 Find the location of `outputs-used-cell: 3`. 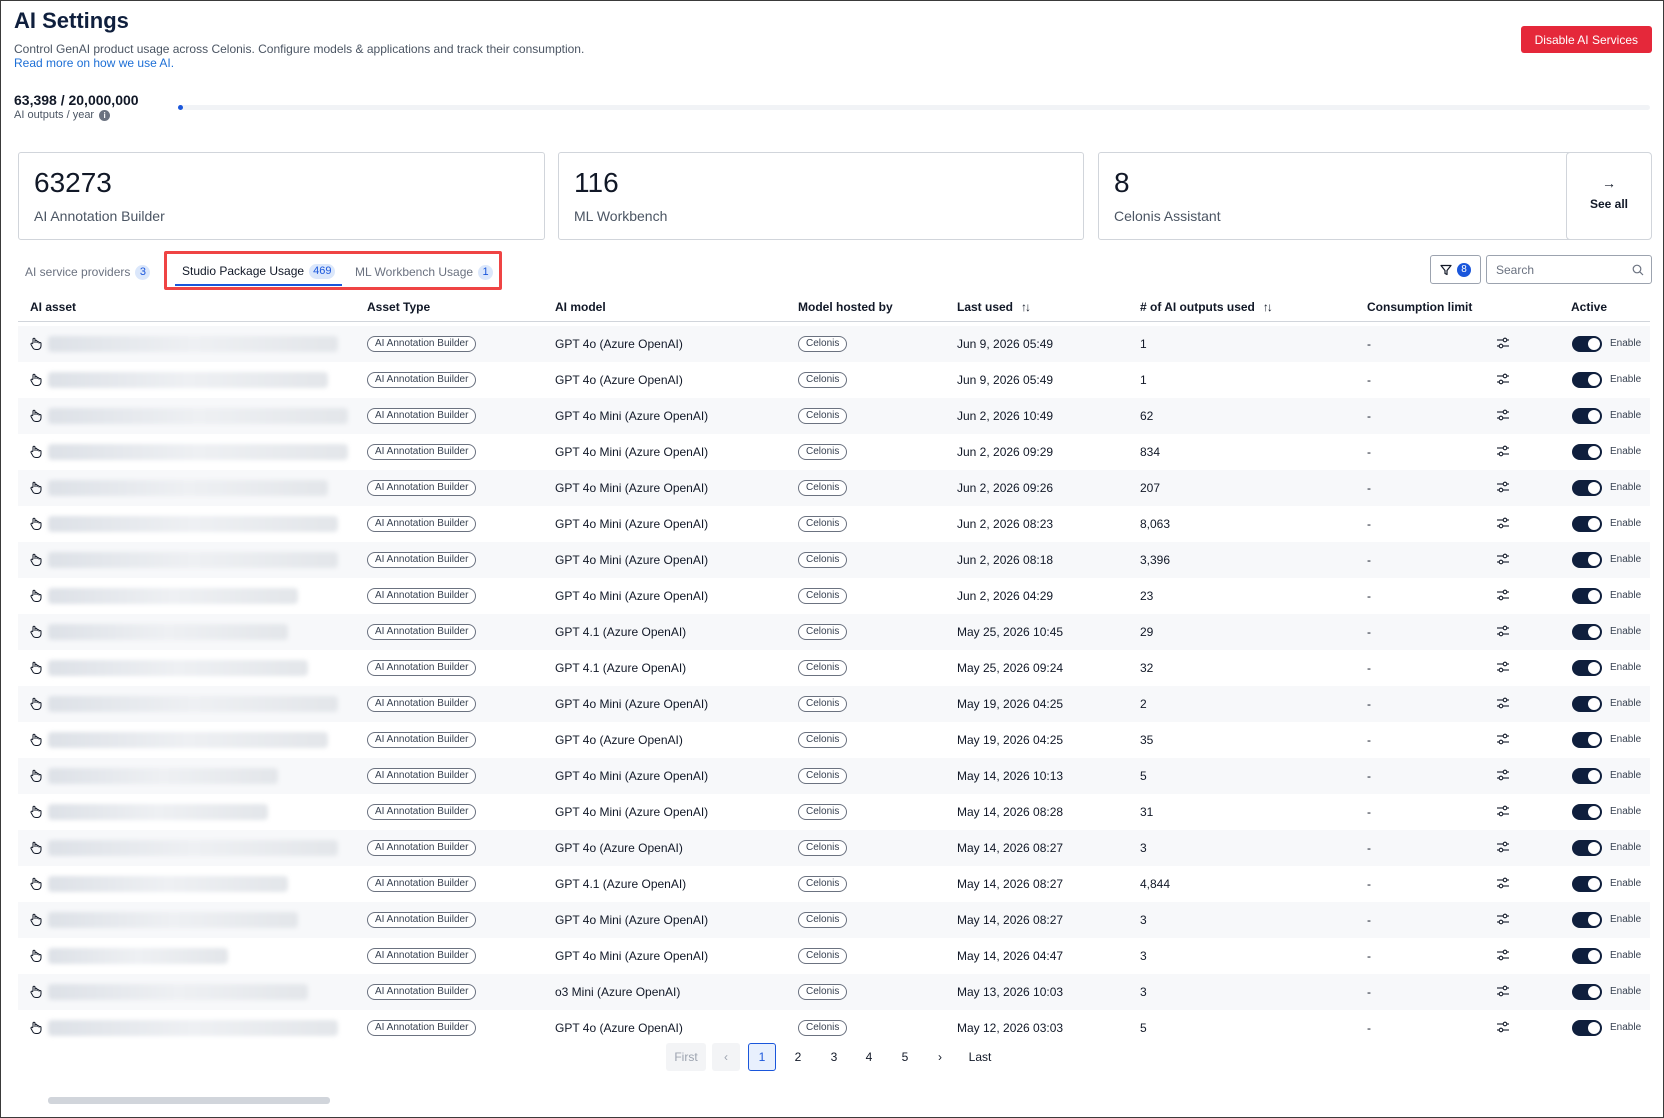

outputs-used-cell: 3 is located at coordinates (1143, 992).